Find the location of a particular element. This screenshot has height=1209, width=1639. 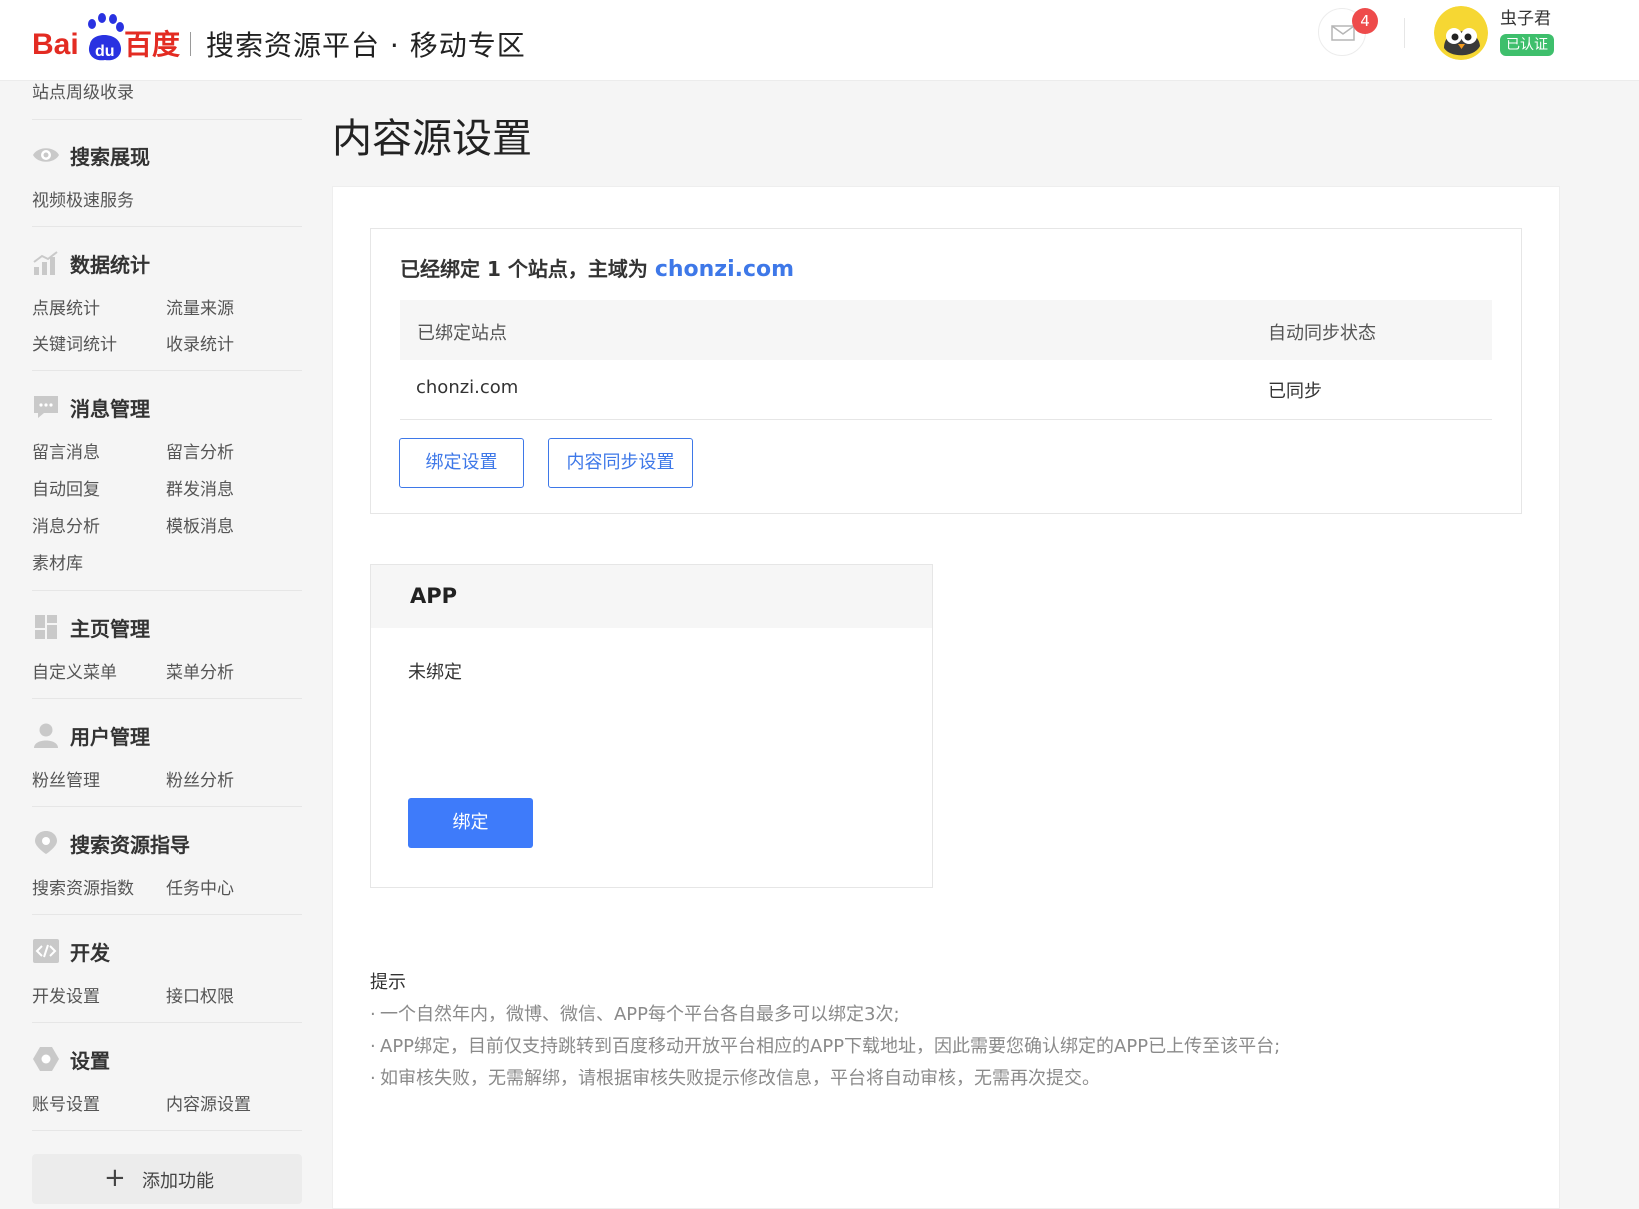

primary-domain-link: chonzi.com is located at coordinates (724, 269).